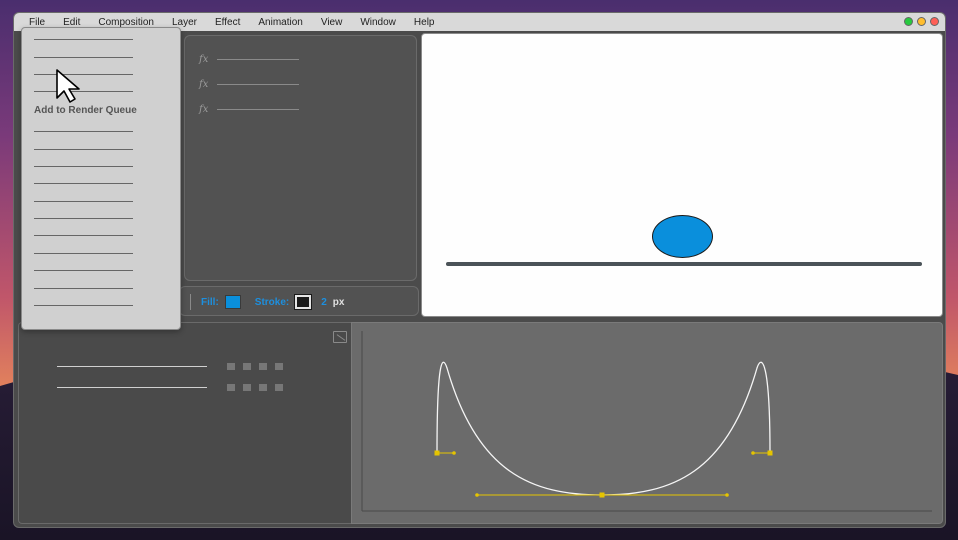 The height and width of the screenshot is (540, 958). Describe the element at coordinates (300, 158) in the screenshot. I see `effects-panel: fx fx fx` at that location.